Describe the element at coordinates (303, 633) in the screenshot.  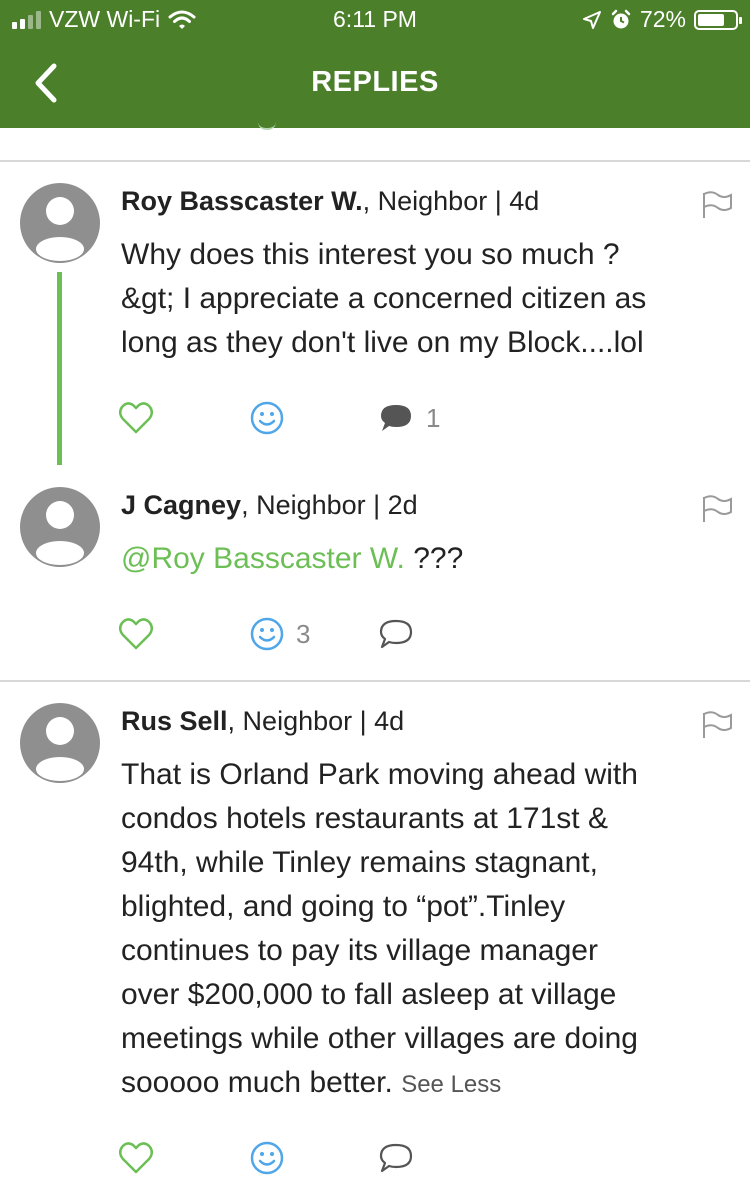
I see `reaction-count: 3` at that location.